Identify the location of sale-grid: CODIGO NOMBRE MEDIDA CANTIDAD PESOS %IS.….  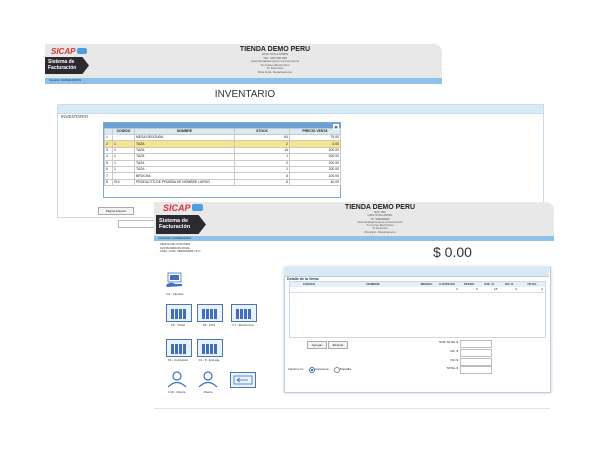
(417, 309).